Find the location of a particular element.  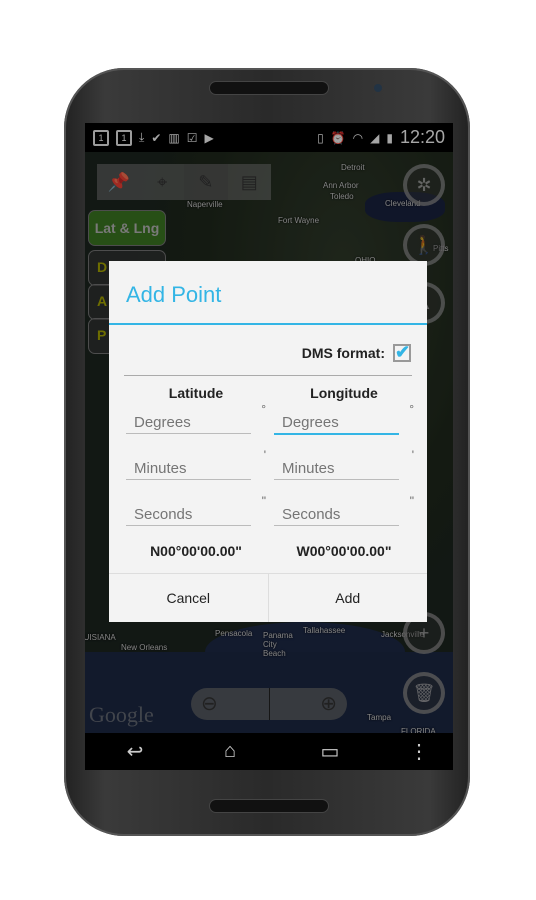

home-icon: ⌂ is located at coordinates (230, 751).